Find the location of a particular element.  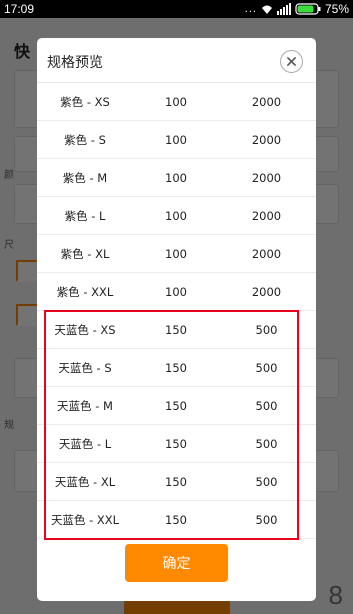

spec-name: 紫色 - XL is located at coordinates (85, 253).